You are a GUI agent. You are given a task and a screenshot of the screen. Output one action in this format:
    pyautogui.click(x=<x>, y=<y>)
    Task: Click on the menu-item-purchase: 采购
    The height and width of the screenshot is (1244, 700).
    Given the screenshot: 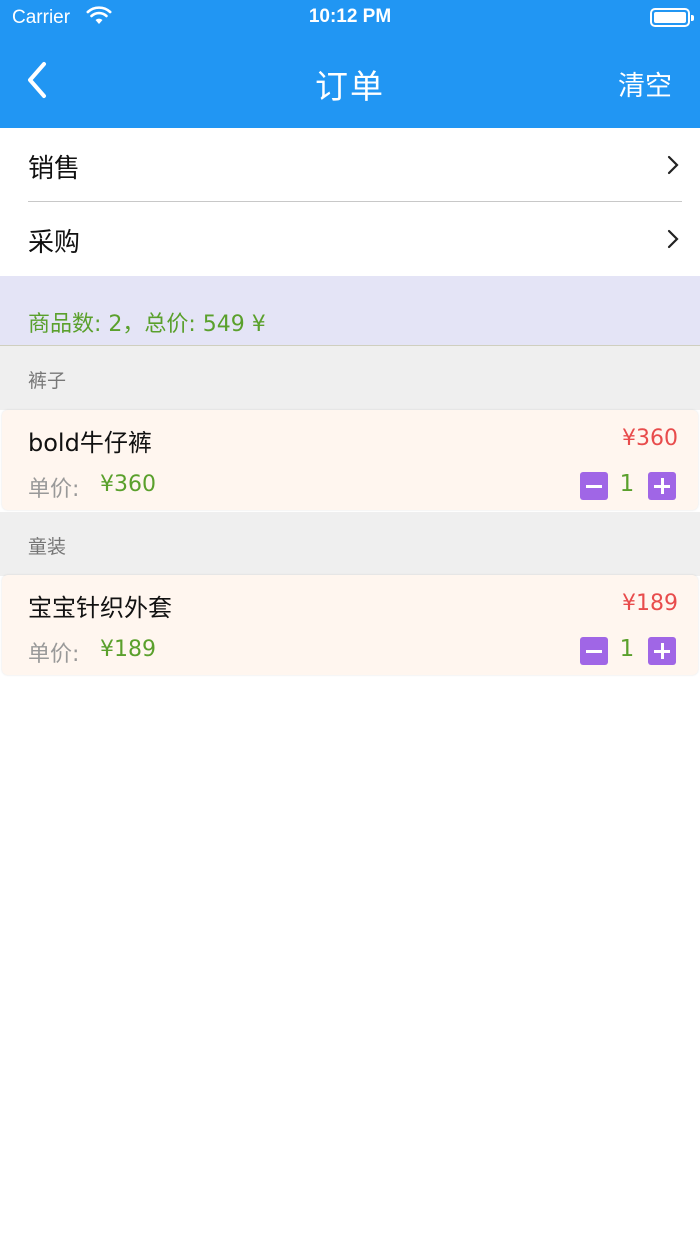 What is the action you would take?
    pyautogui.click(x=350, y=239)
    